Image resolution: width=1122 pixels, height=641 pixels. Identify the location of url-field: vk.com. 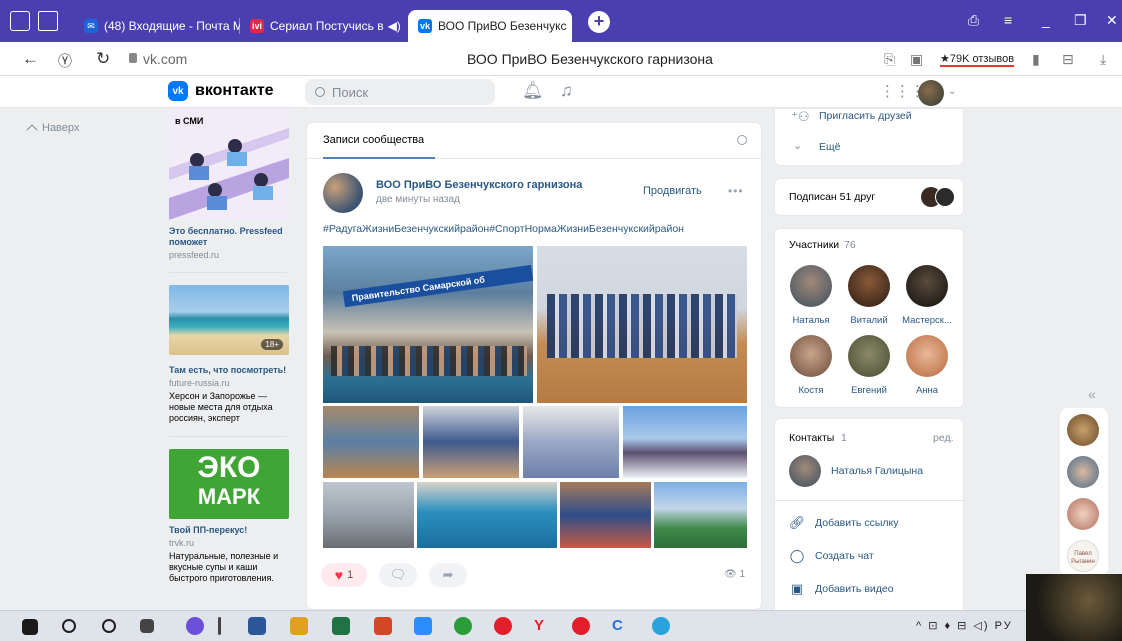
(165, 59).